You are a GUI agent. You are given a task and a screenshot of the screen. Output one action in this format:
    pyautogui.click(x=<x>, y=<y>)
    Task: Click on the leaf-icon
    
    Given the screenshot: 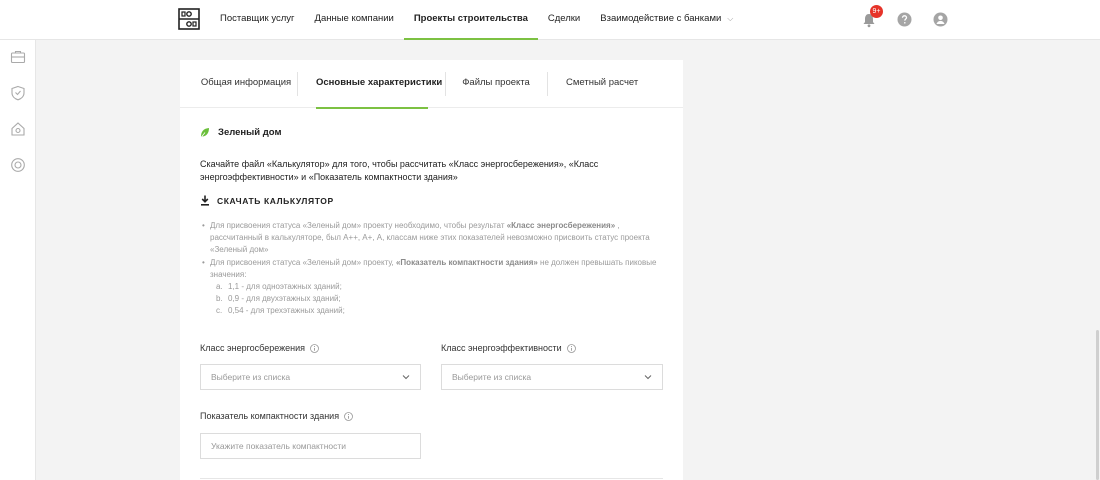 What is the action you would take?
    pyautogui.click(x=204, y=133)
    